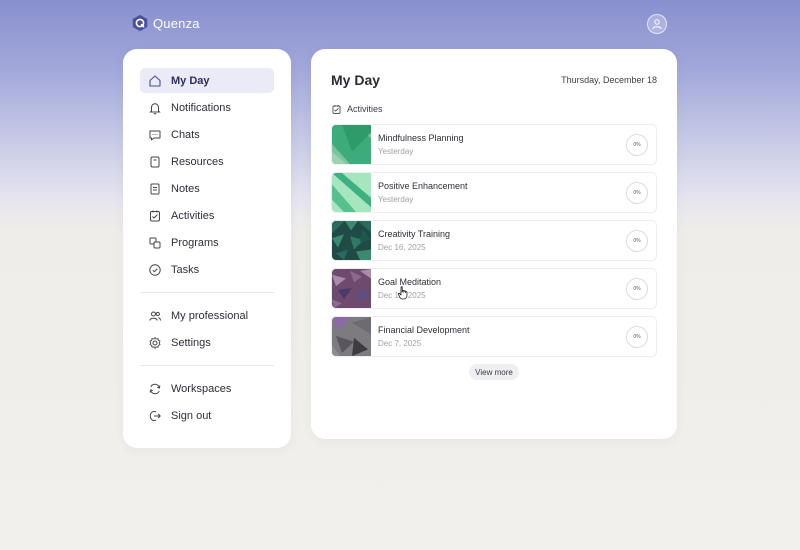 Image resolution: width=800 pixels, height=550 pixels. Describe the element at coordinates (155, 161) in the screenshot. I see `resources-icon` at that location.